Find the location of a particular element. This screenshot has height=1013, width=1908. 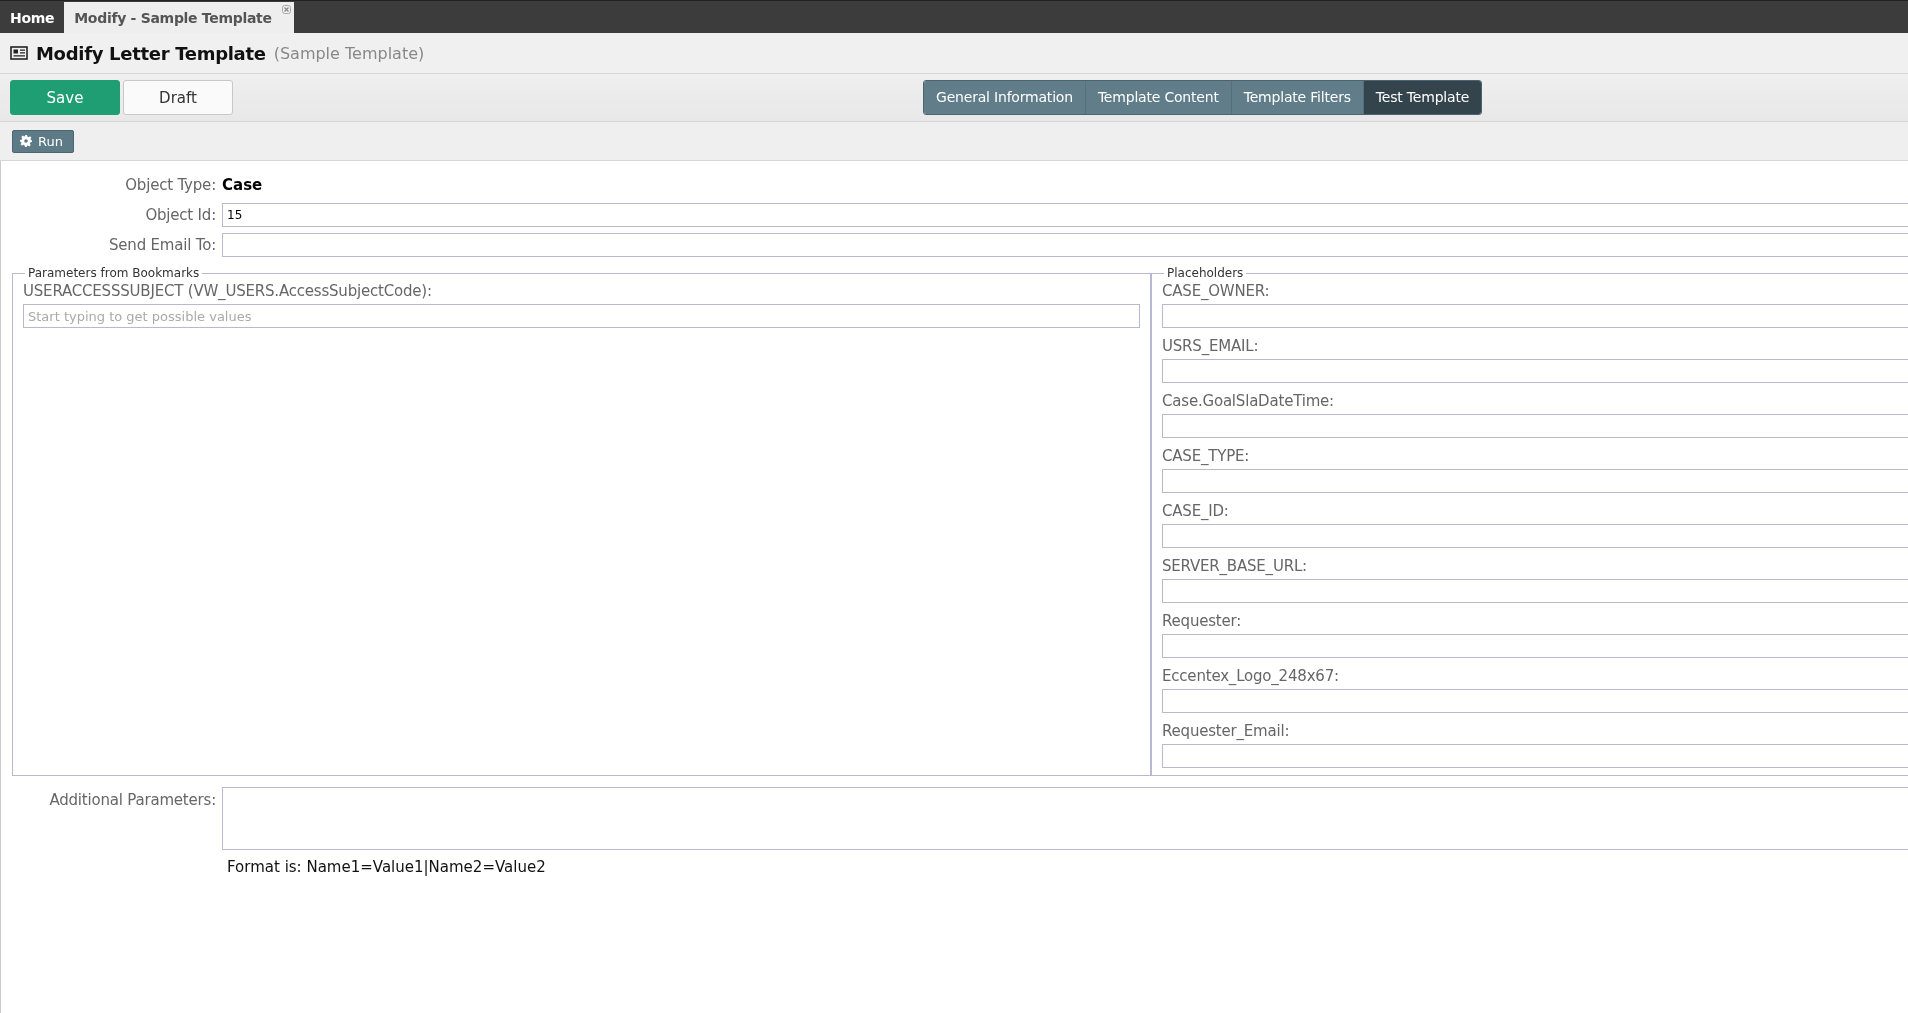

value-search-field: Start typing to get possible values is located at coordinates (581, 316).